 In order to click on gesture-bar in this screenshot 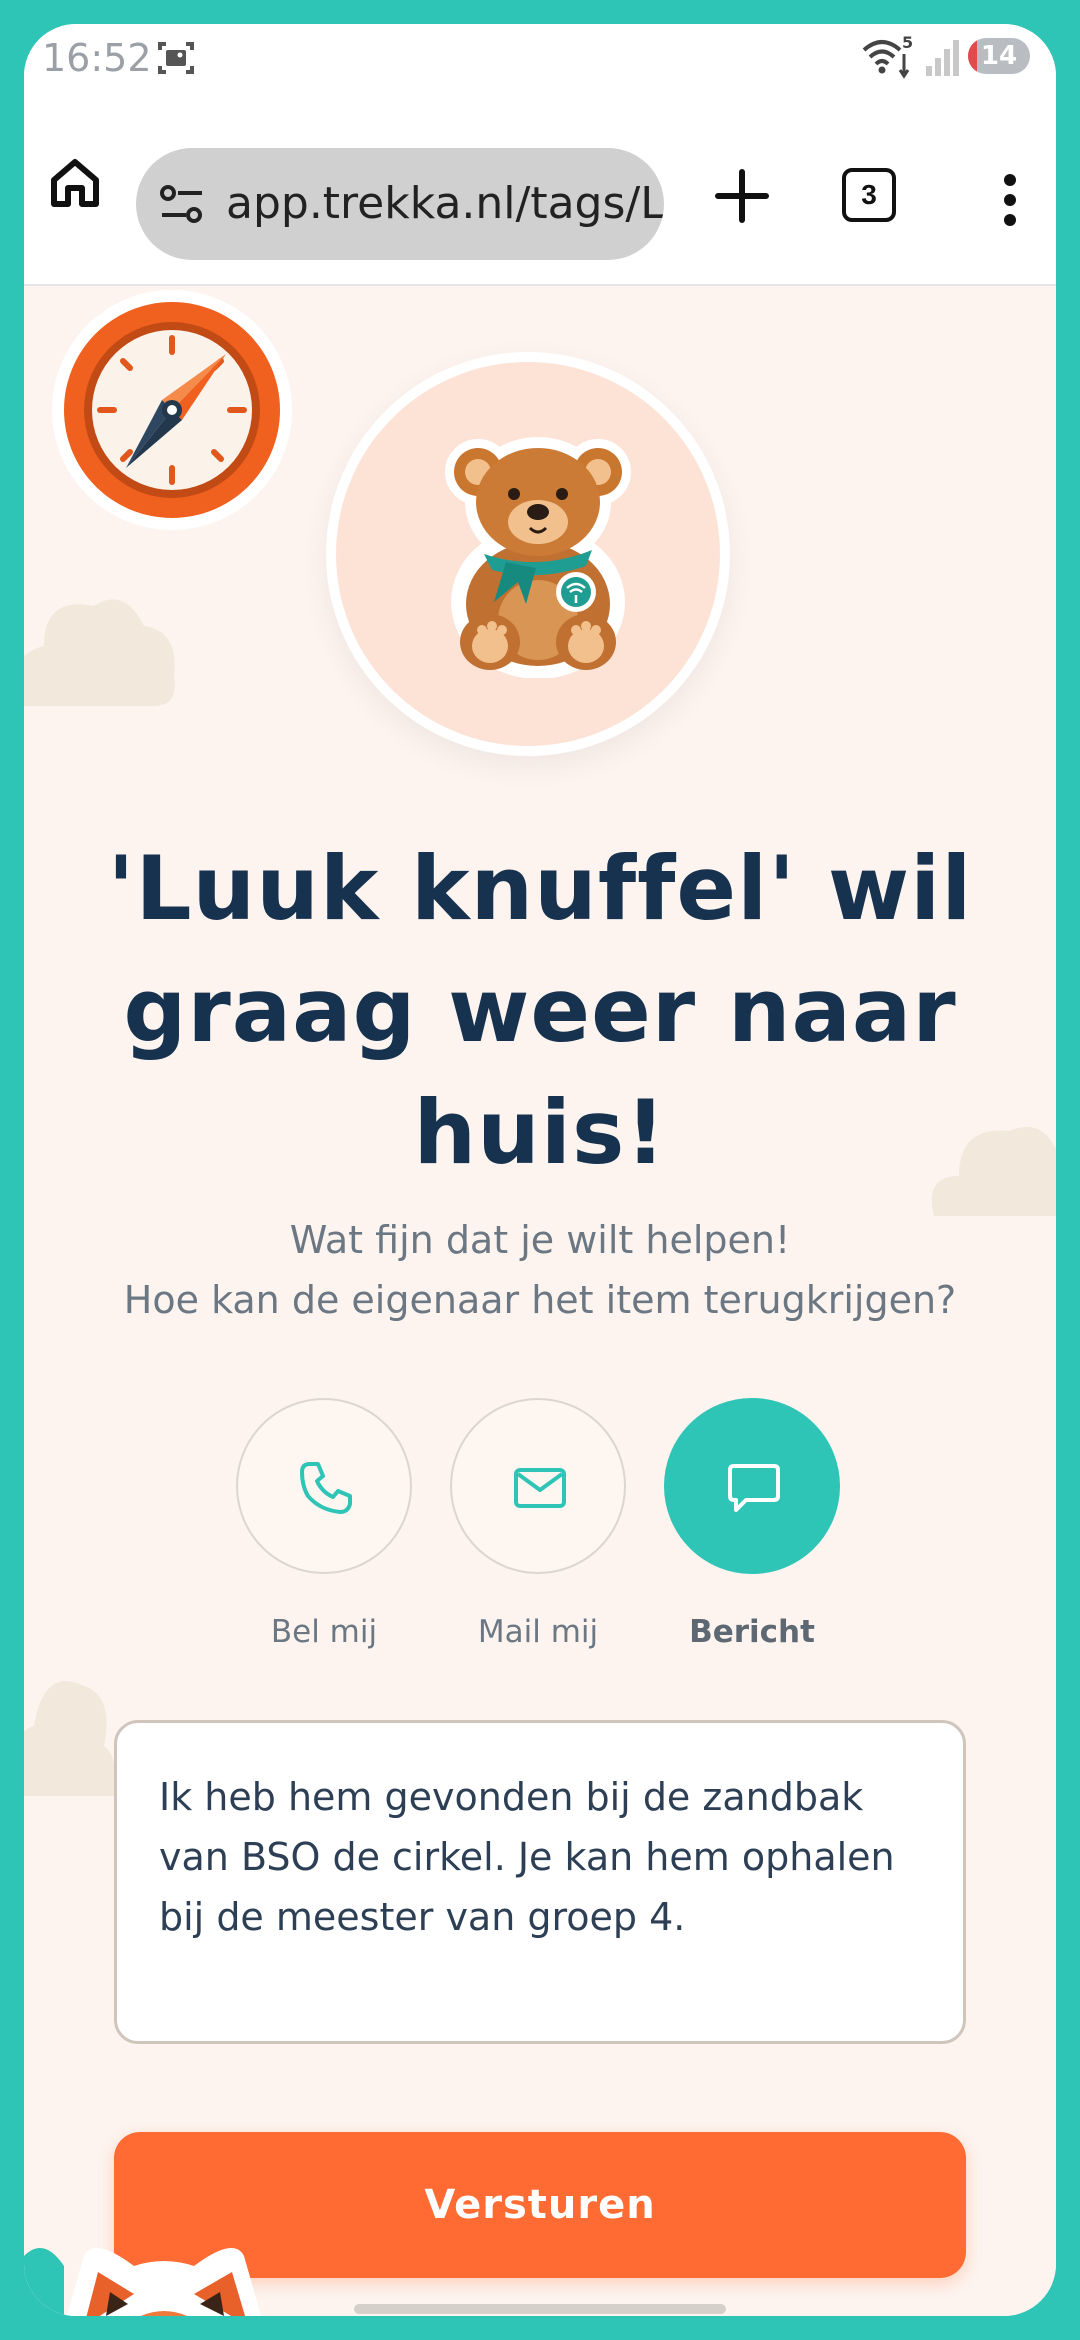, I will do `click(540, 2309)`.